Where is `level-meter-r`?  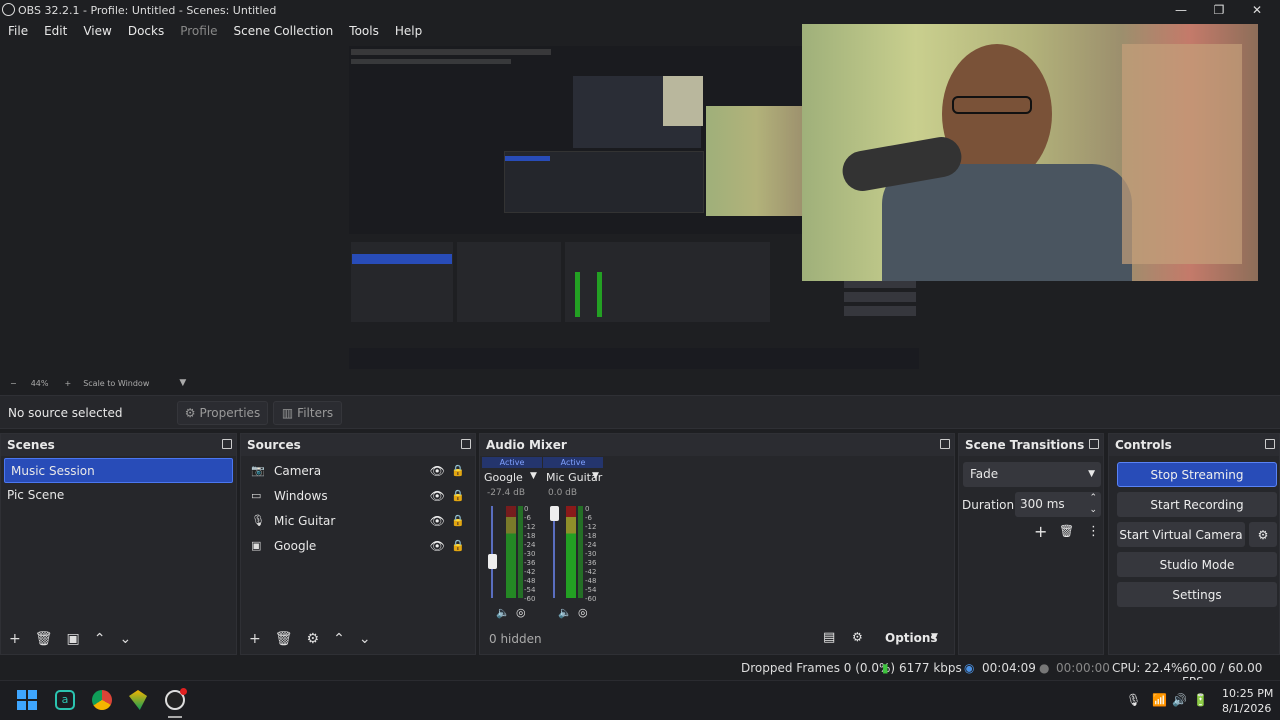
level-meter-r is located at coordinates (520, 552).